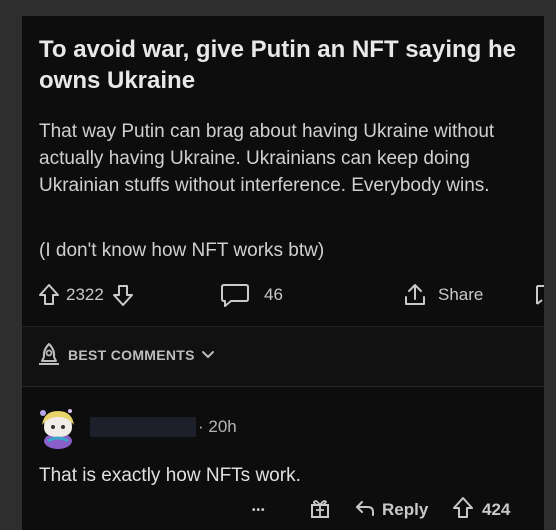 Image resolution: width=556 pixels, height=530 pixels. I want to click on more-options-label: •••, so click(259, 510).